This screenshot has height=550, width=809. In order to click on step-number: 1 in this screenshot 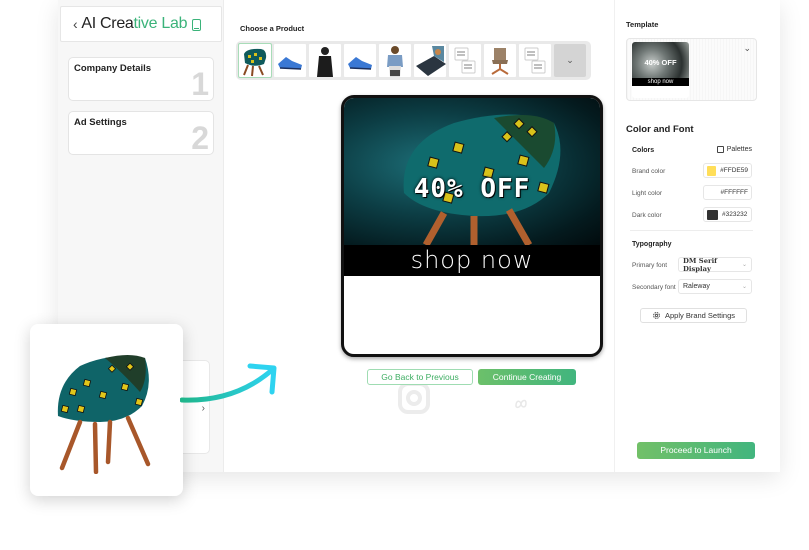, I will do `click(200, 84)`.